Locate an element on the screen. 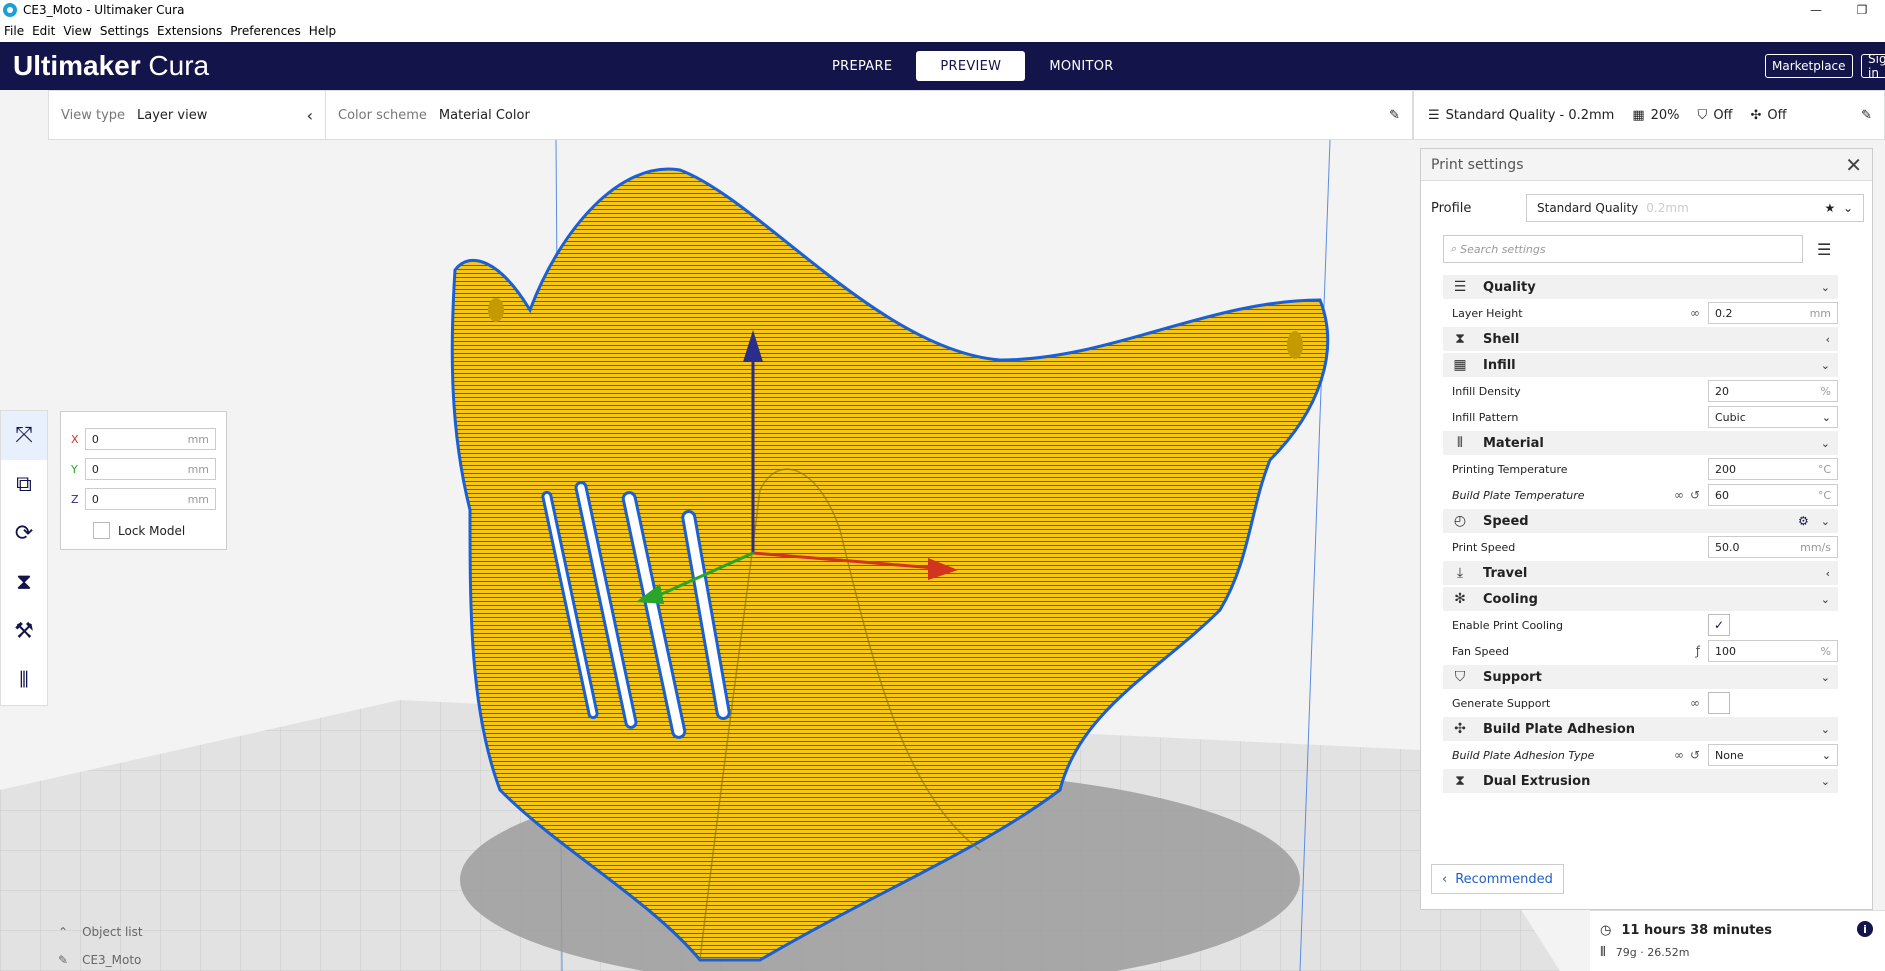  setting-print-speed: Print Speed 50.0 mm/s is located at coordinates (1640, 547).